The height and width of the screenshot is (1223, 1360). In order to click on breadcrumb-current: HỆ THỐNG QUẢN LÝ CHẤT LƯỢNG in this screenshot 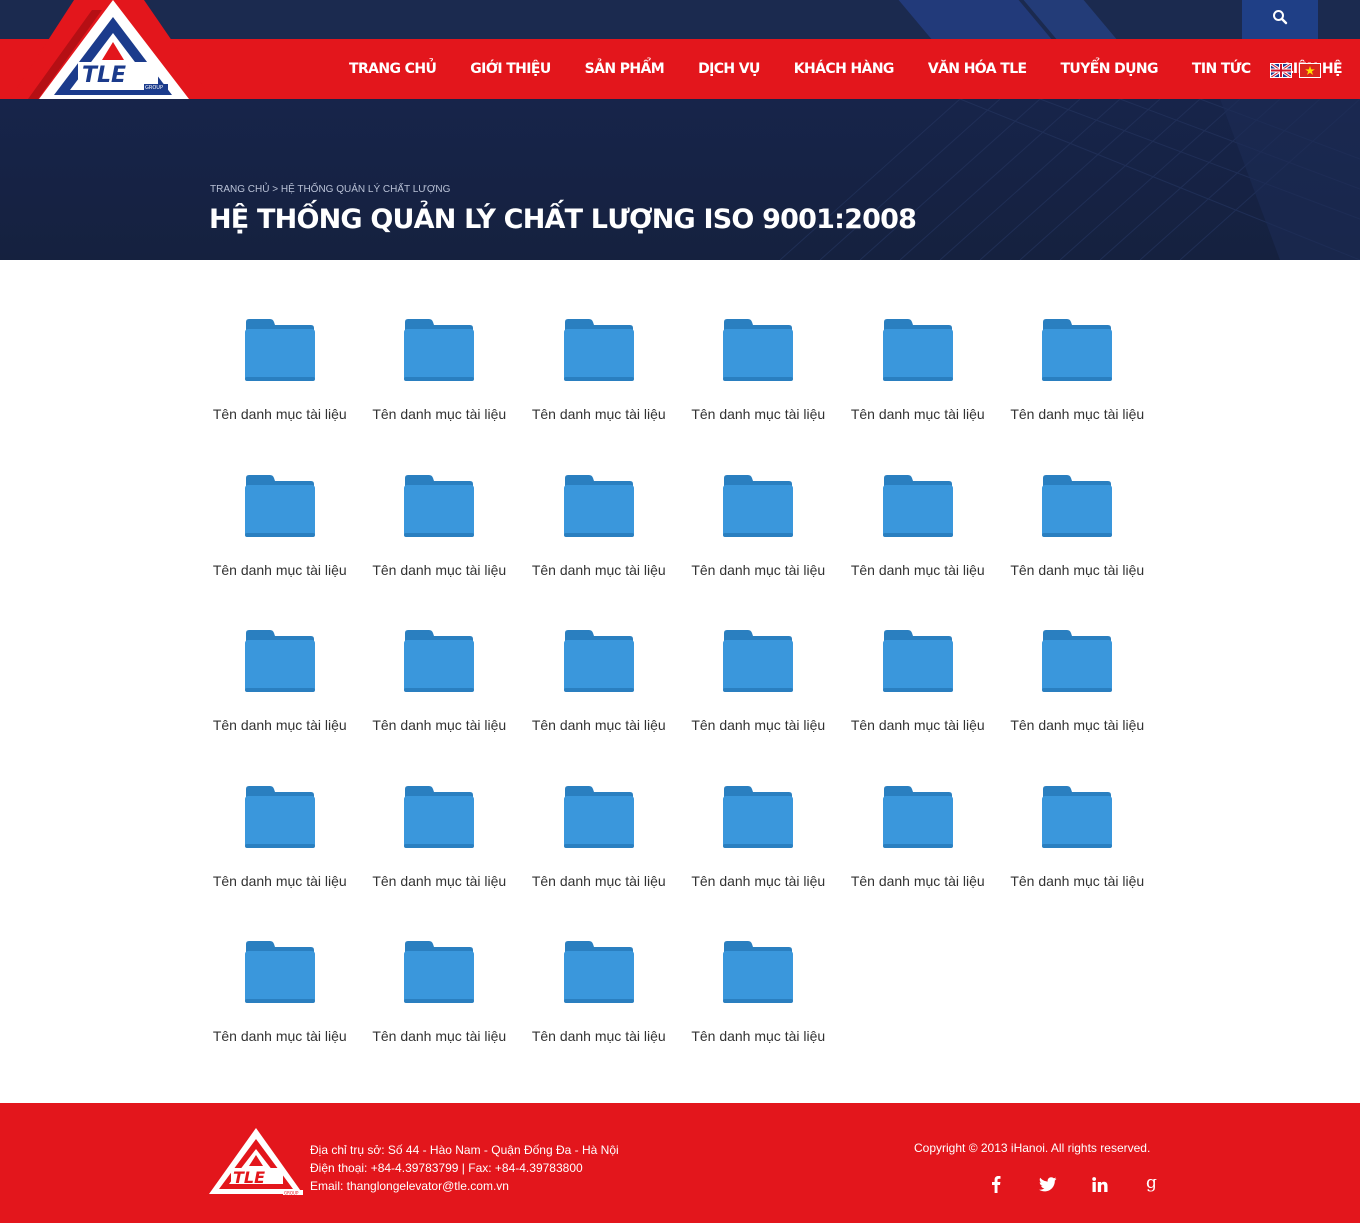, I will do `click(365, 189)`.